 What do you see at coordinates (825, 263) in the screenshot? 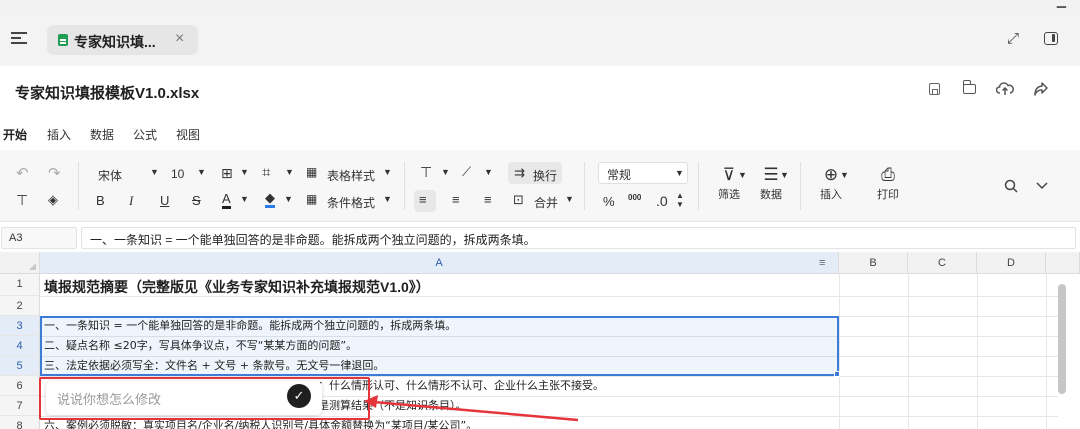
I see `column-filter-icon: ≡` at bounding box center [825, 263].